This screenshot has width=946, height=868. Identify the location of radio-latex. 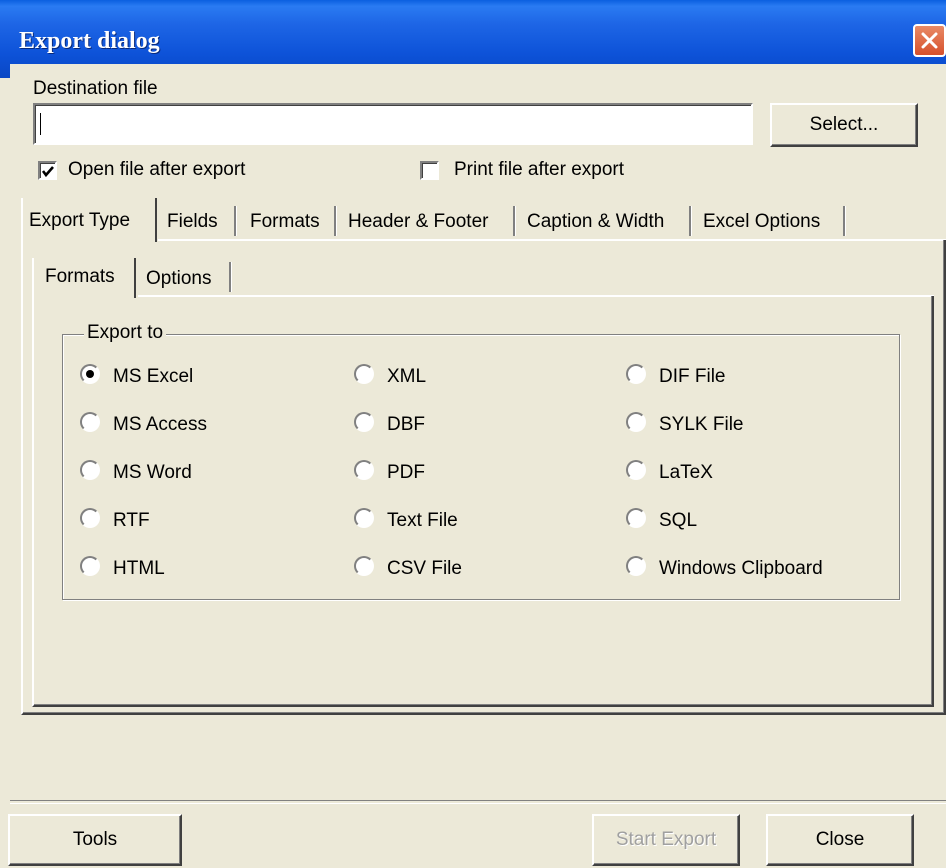
(636, 470).